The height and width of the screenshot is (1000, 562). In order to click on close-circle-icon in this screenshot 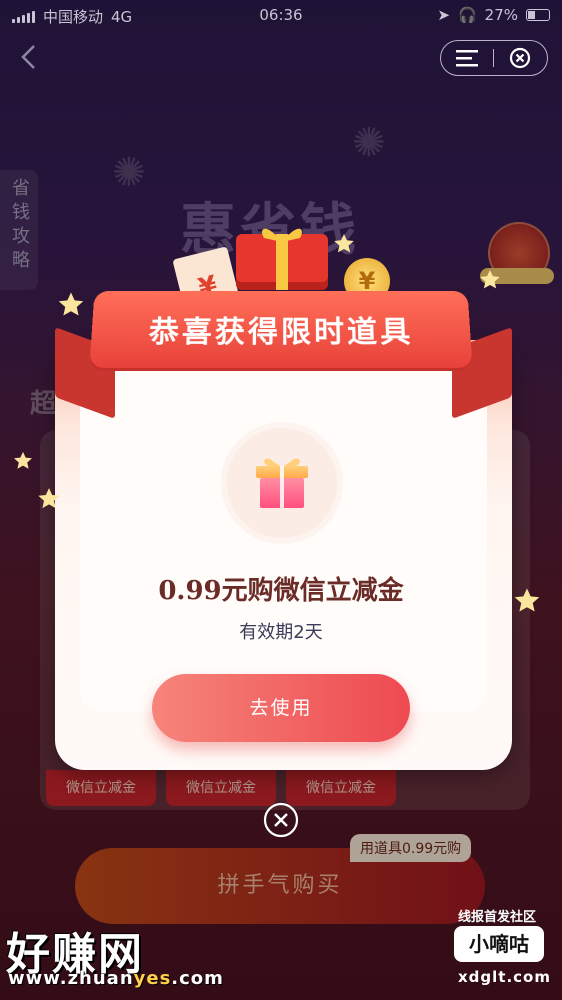, I will do `click(520, 58)`.